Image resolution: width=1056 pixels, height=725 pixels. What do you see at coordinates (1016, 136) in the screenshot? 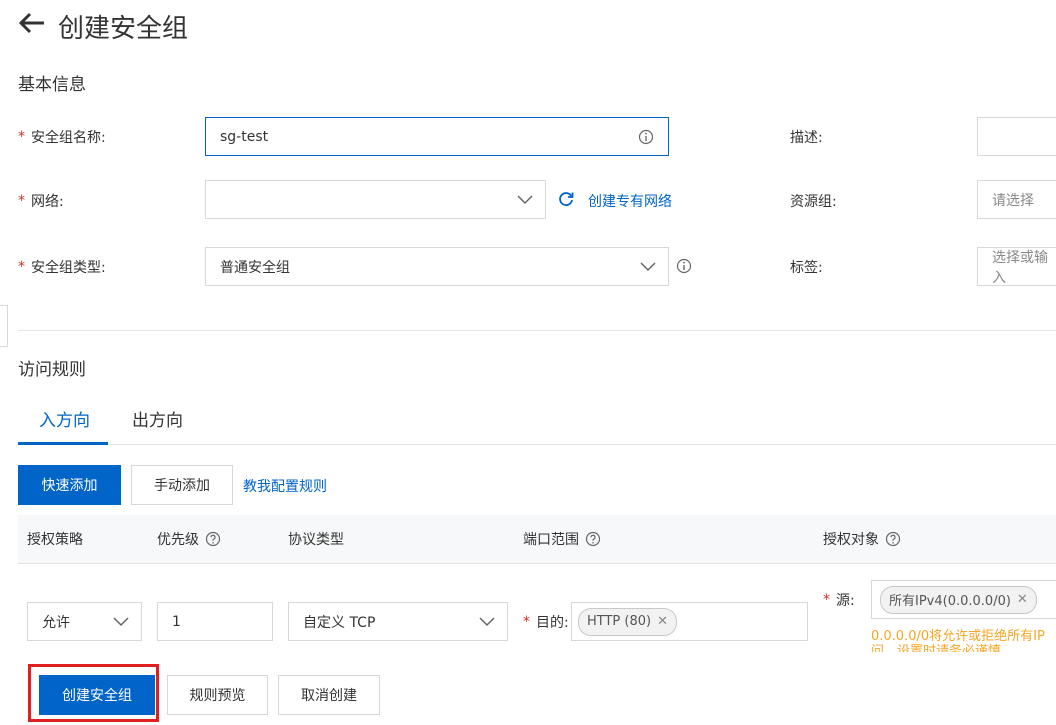
I see `desc-input` at bounding box center [1016, 136].